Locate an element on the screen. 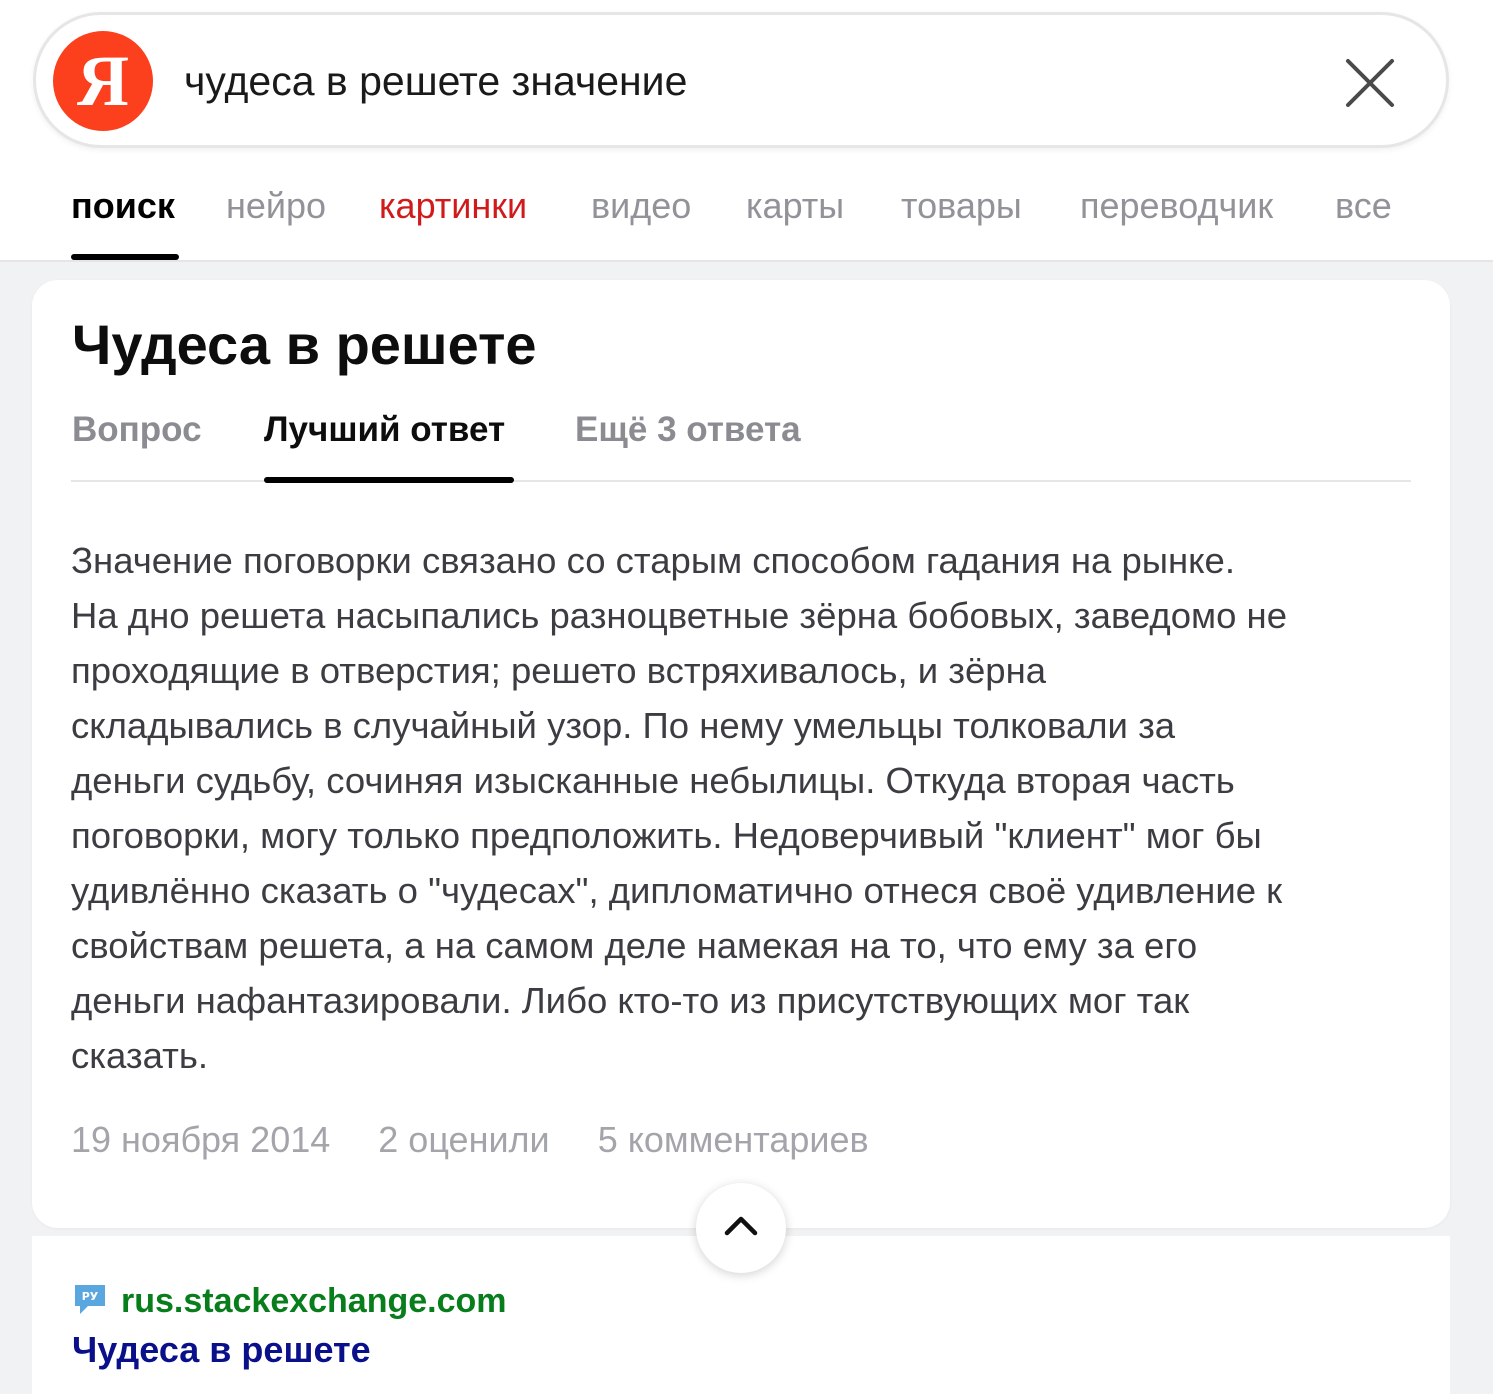 Image resolution: width=1493 pixels, height=1394 pixels. site-favicon-icon: РУ is located at coordinates (90, 1299).